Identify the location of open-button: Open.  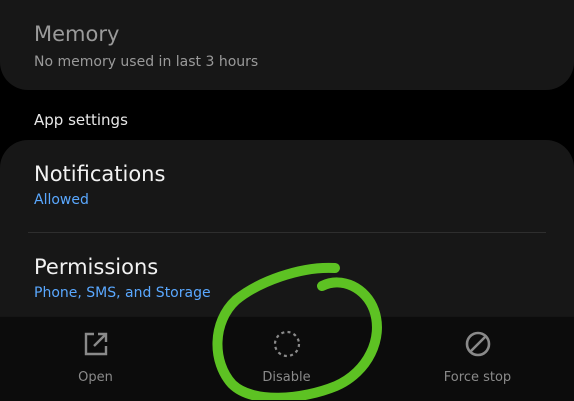
(95, 359).